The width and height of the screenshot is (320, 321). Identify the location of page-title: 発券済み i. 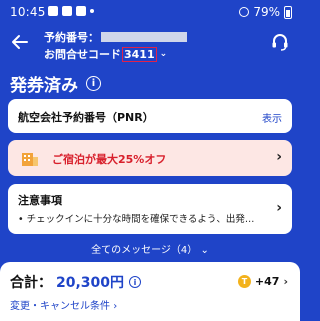
(55, 83).